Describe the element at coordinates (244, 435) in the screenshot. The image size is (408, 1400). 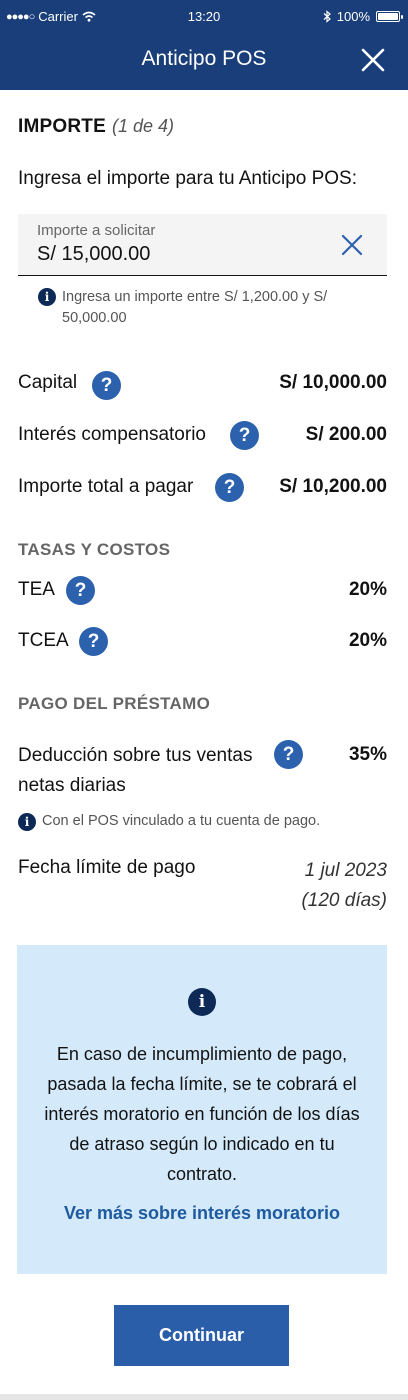
I see `help-icon-interest: ?` at that location.